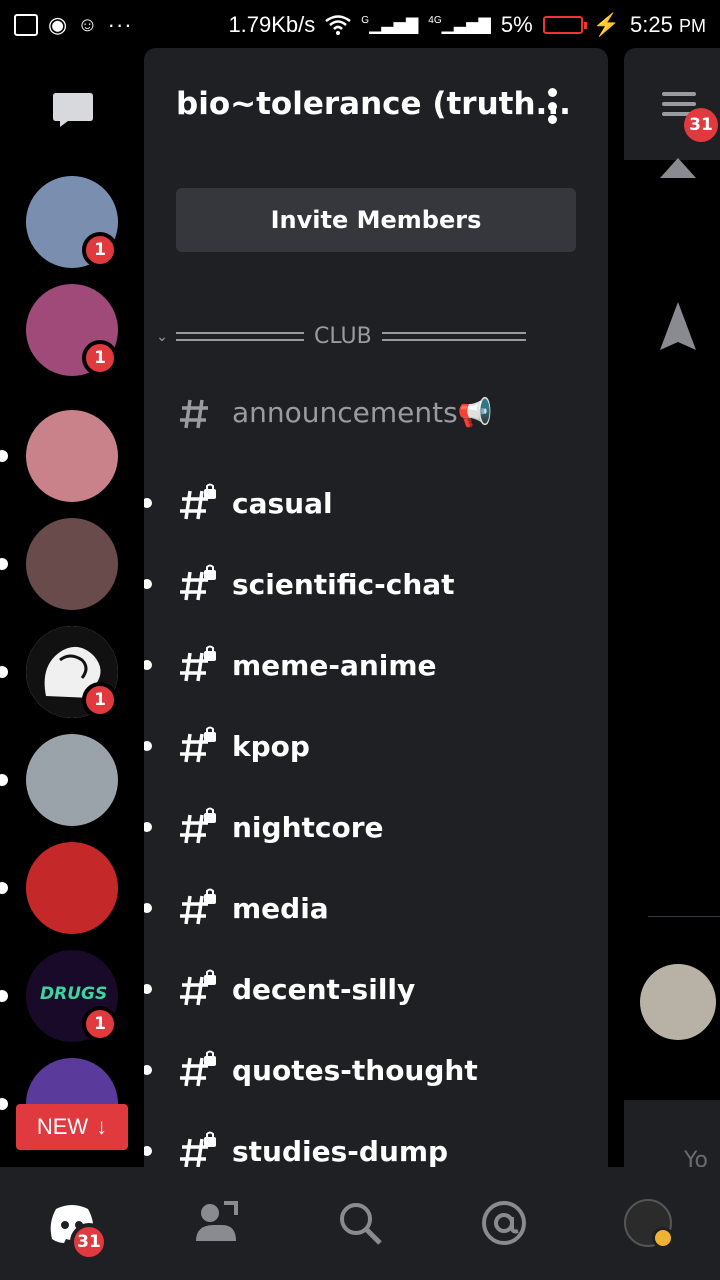 This screenshot has width=720, height=1280. I want to click on channel-name: announcements📢, so click(362, 412).